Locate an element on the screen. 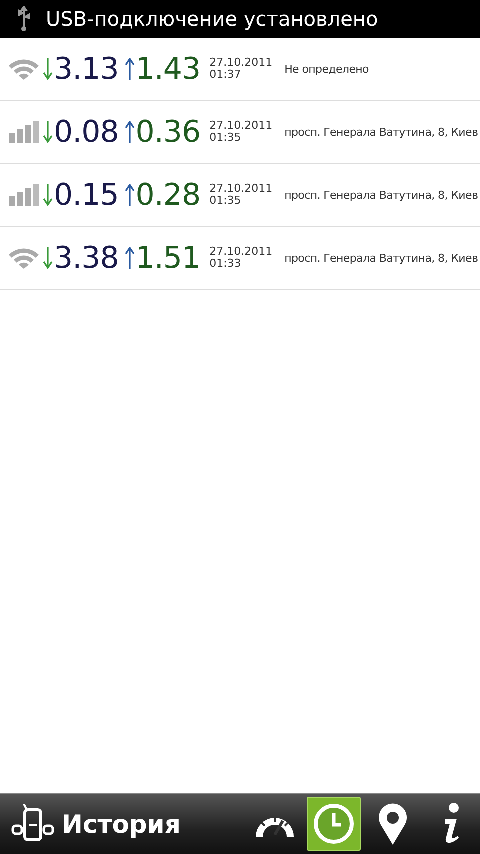 This screenshot has width=480, height=854. map-pin-icon is located at coordinates (393, 824).